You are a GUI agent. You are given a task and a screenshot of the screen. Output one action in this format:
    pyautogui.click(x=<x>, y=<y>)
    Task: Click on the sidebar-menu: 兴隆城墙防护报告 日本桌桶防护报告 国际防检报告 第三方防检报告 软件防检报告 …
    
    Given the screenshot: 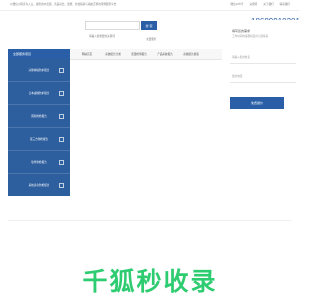 What is the action you would take?
    pyautogui.click(x=39, y=128)
    